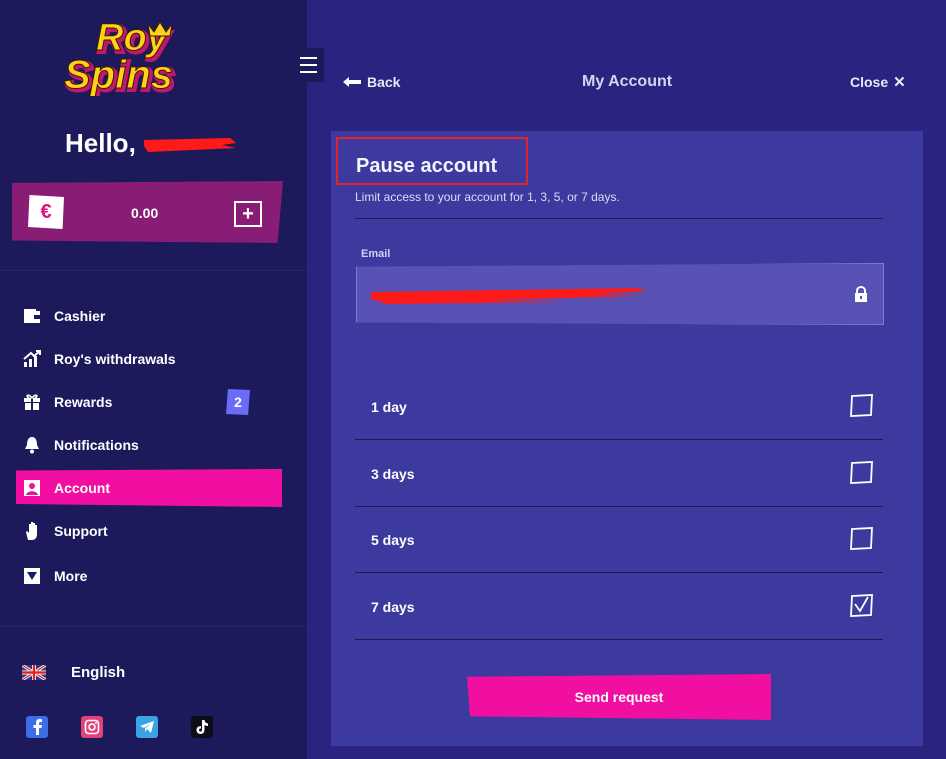  Describe the element at coordinates (32, 359) in the screenshot. I see `chart-up-icon` at that location.